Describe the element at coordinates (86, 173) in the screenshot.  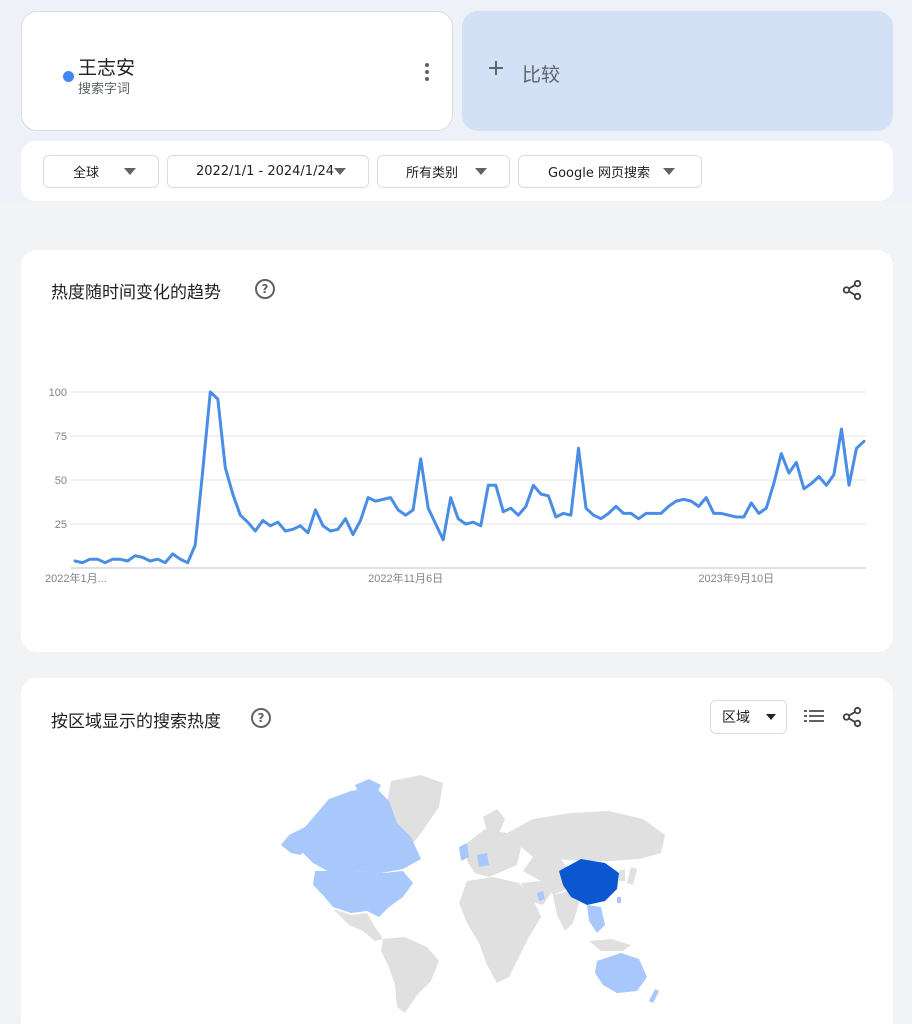
I see `filter-location-label: 全球` at that location.